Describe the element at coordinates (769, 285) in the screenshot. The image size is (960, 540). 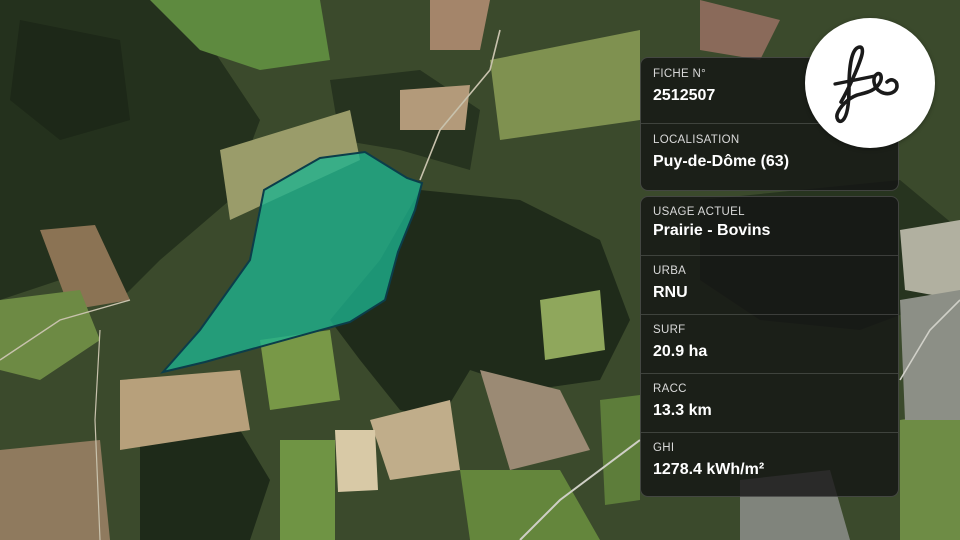
I see `urba-row: URBA RNU` at that location.